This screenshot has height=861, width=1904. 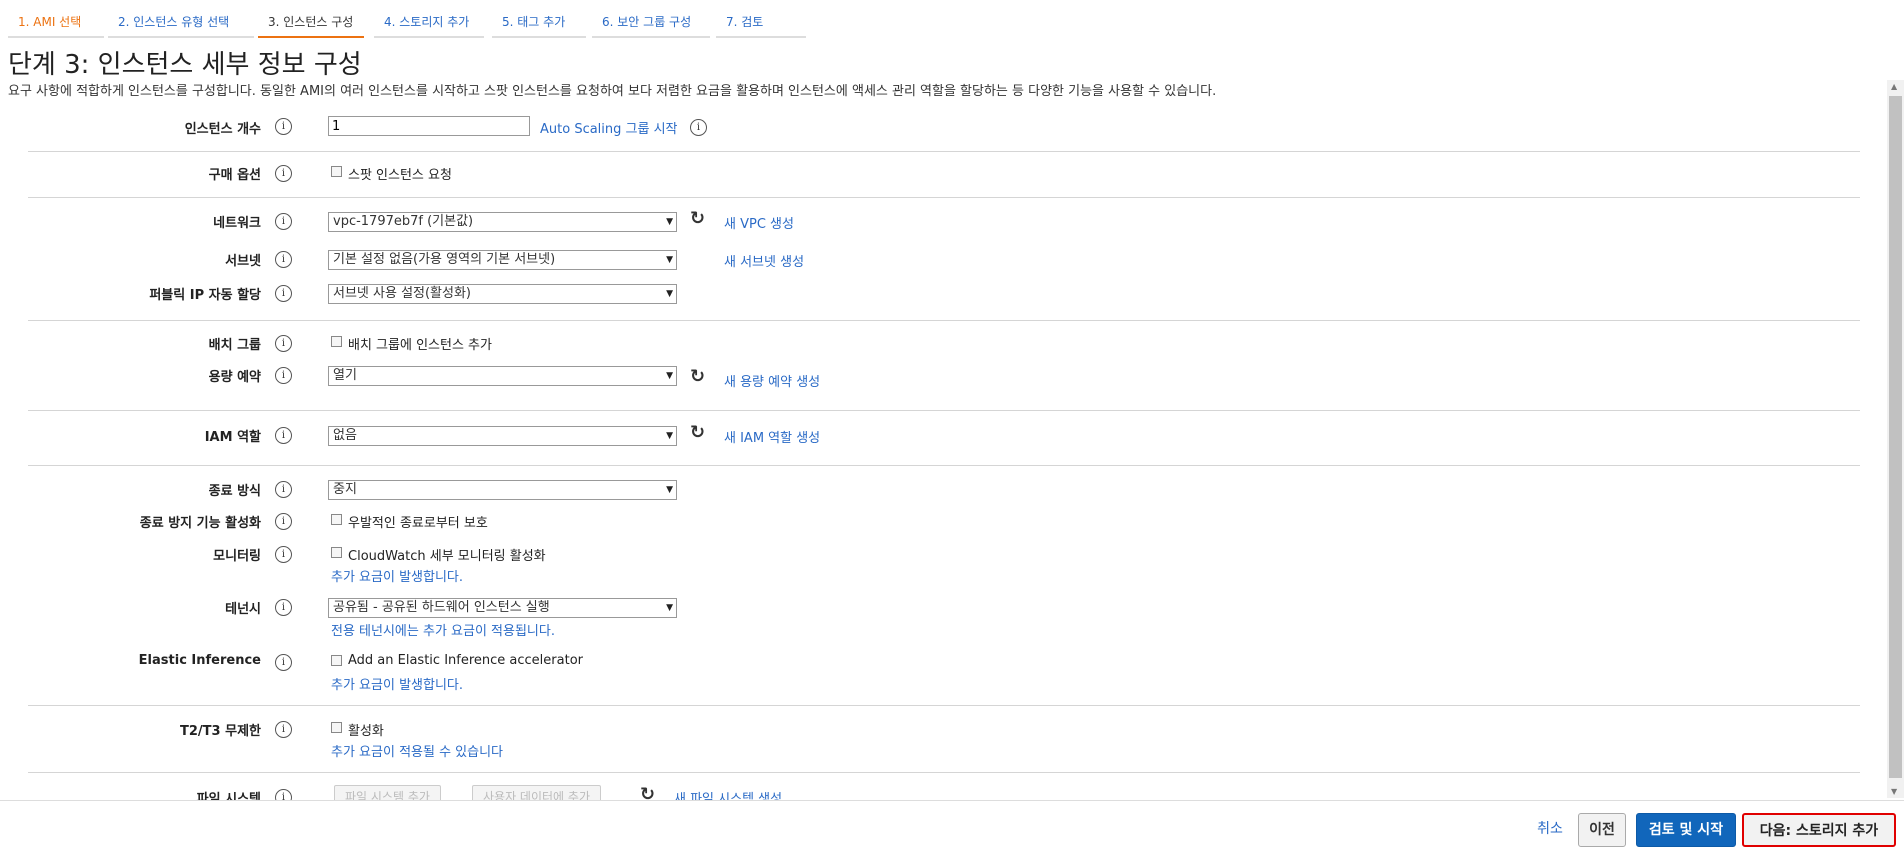 What do you see at coordinates (447, 556) in the screenshot?
I see `cloudwatch-monitoring-label: CloudWatch 세부 모니터링 활성화` at bounding box center [447, 556].